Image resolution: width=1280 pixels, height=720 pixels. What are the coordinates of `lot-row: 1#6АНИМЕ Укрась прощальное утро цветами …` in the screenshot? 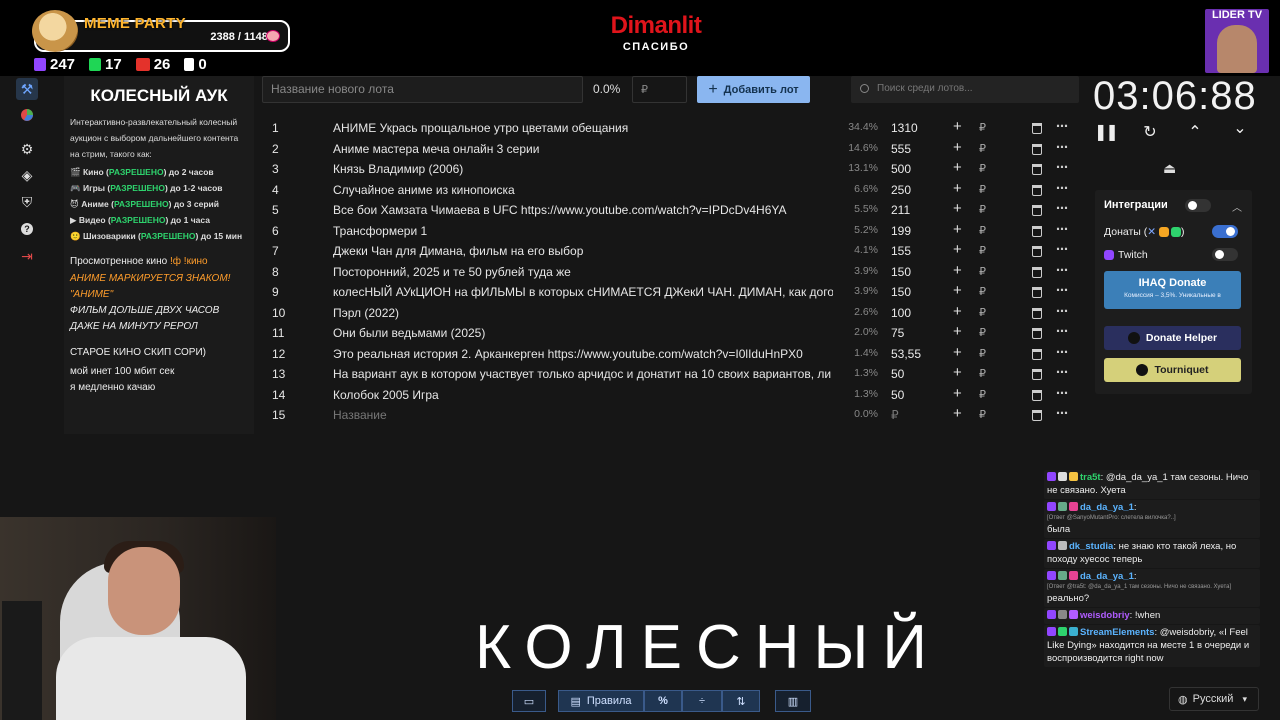 It's located at (672, 128).